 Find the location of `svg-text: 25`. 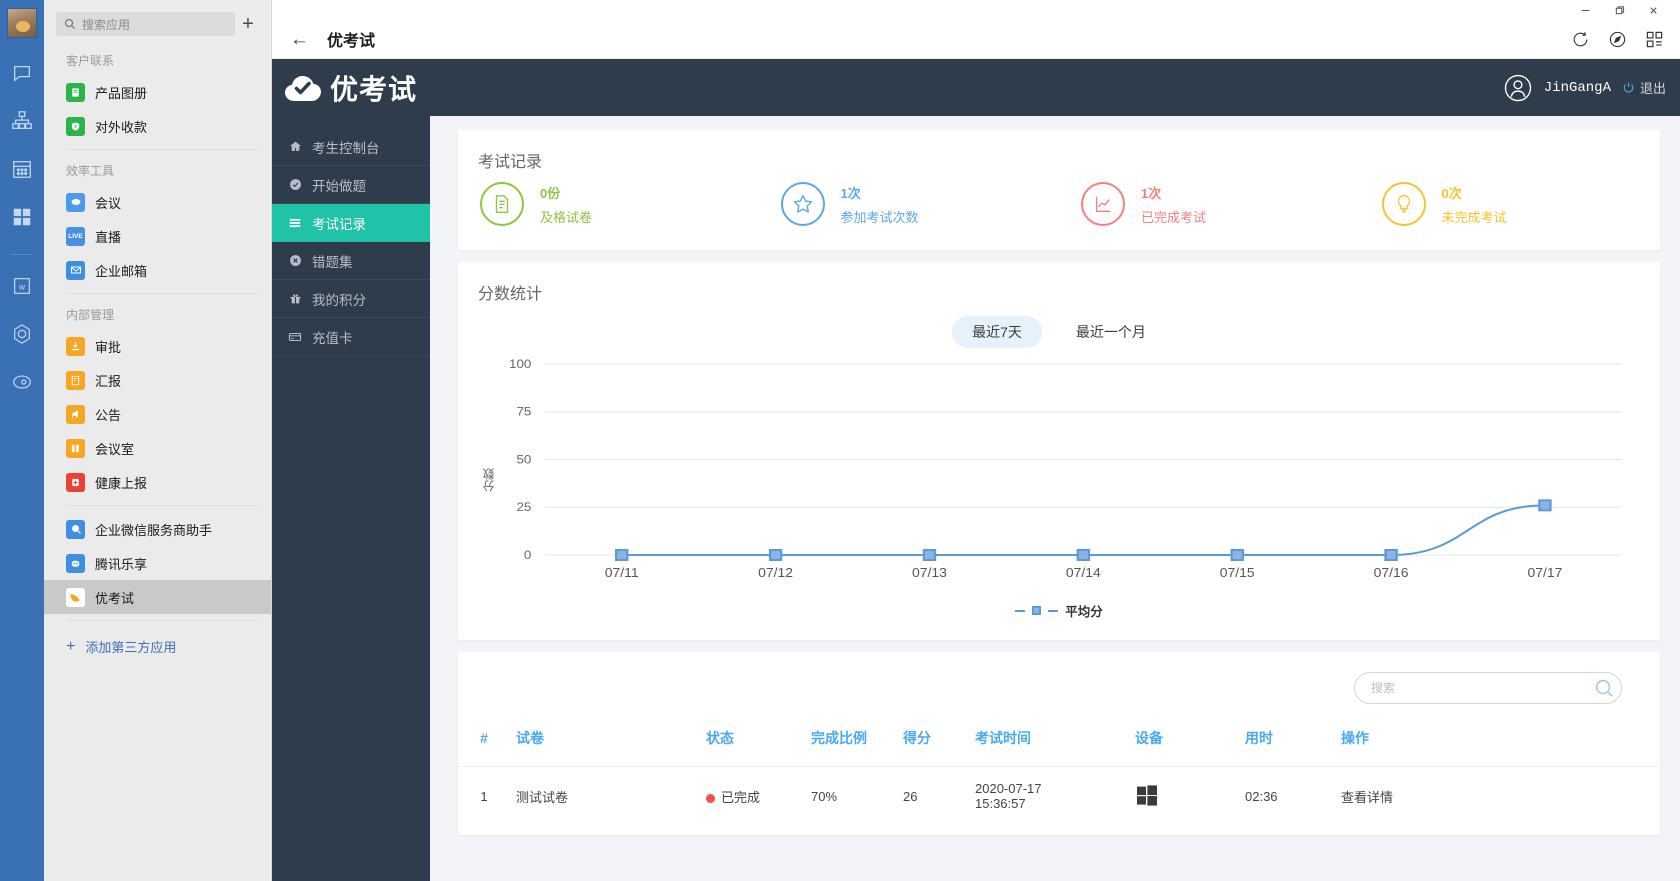

svg-text: 25 is located at coordinates (523, 507).